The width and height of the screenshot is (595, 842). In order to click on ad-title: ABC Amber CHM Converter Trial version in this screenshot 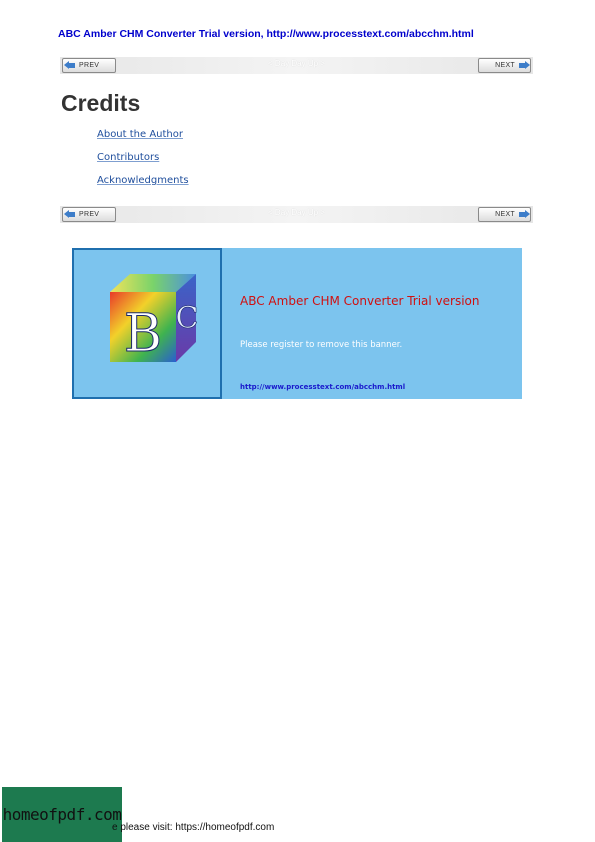, I will do `click(360, 301)`.